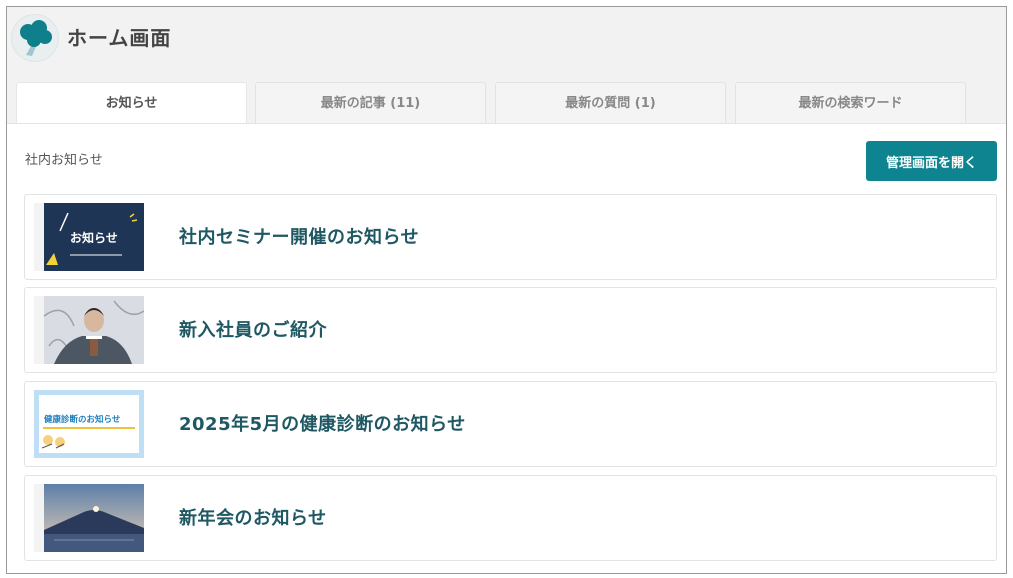 The width and height of the screenshot is (1013, 578). I want to click on health-thumbnail-text: 健康診断のお知らせ, so click(82, 419).